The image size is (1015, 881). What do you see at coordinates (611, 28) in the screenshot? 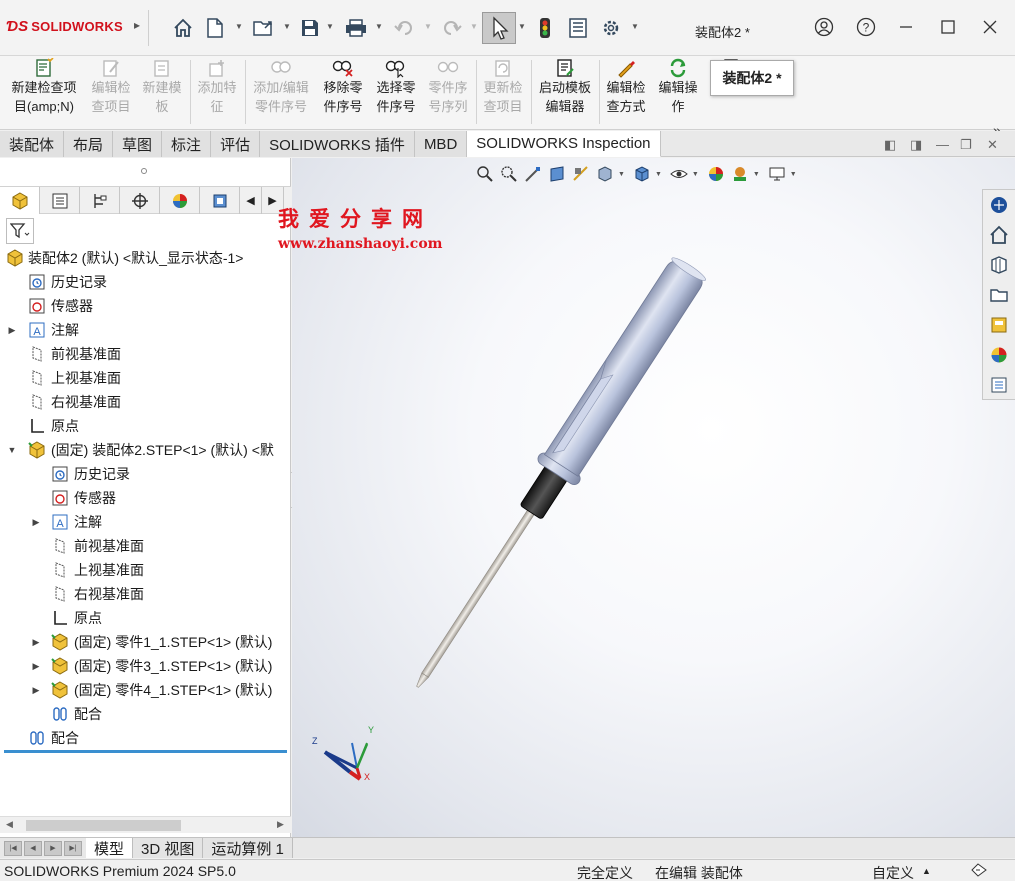
I see `options-gear-icon` at bounding box center [611, 28].